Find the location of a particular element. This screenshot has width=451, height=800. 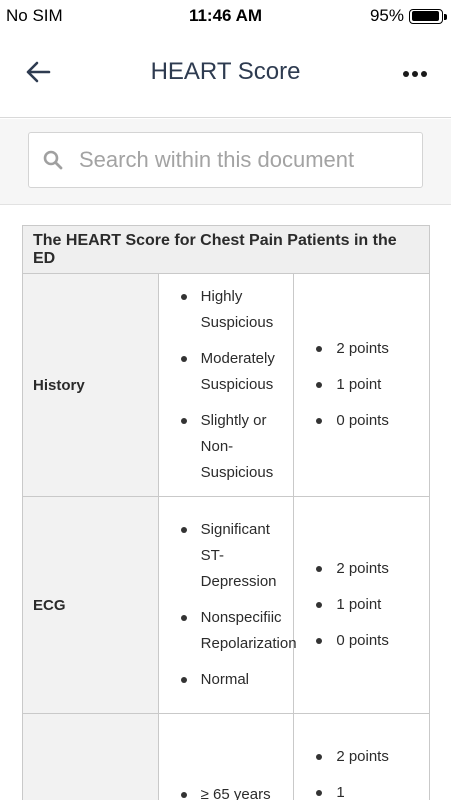

row-label: History is located at coordinates (90, 385).